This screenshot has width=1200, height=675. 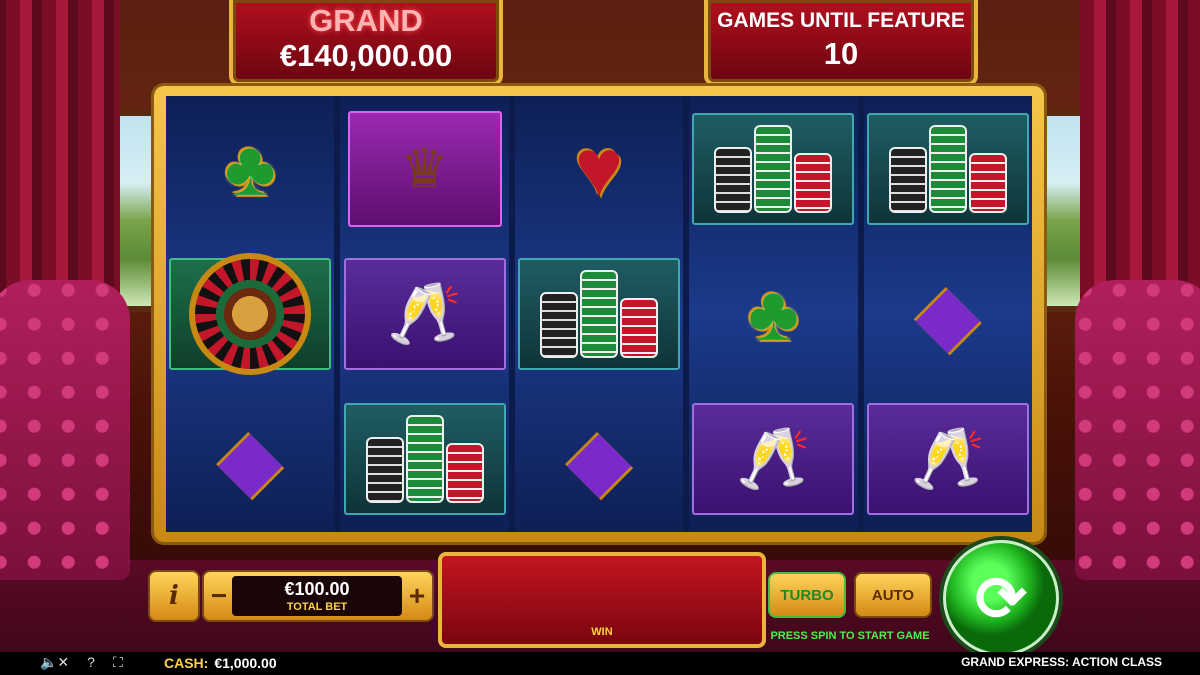 What do you see at coordinates (807, 595) in the screenshot?
I see `turbo-button: TURBO` at bounding box center [807, 595].